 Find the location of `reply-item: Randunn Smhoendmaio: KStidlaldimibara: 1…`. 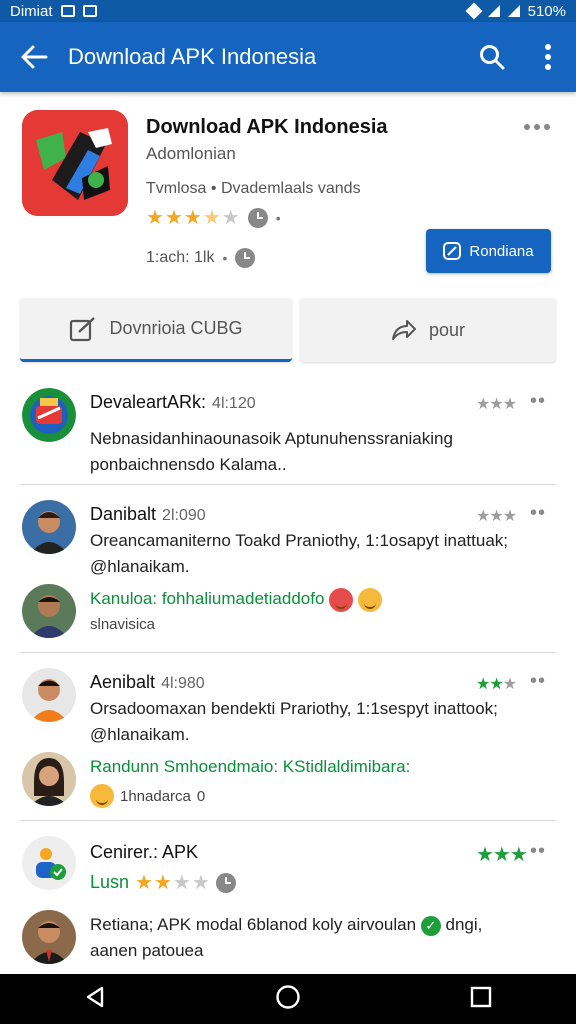

reply-item: Randunn Smhoendmaio: KStidlaldimibara: 1… is located at coordinates (288, 783).